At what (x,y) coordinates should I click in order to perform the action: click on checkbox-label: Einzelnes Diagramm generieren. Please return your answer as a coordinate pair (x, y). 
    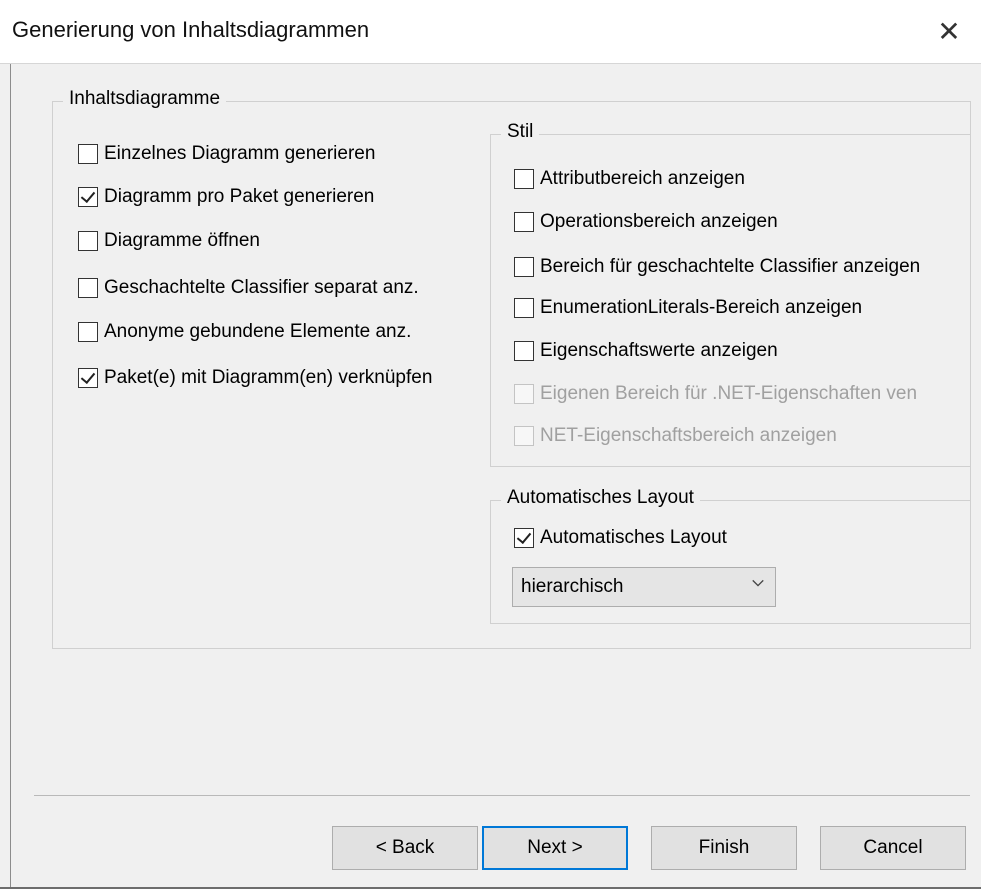
    Looking at the image, I should click on (240, 153).